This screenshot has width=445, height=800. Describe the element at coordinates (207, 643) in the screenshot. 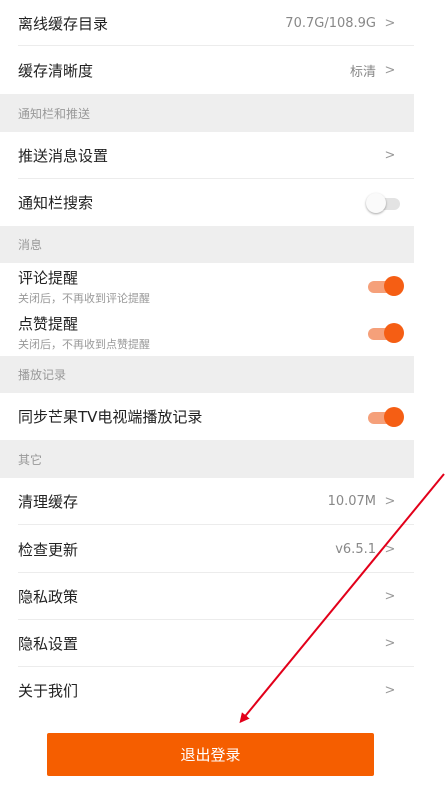

I see `privacy-settings-row: 隐私设置 >` at that location.